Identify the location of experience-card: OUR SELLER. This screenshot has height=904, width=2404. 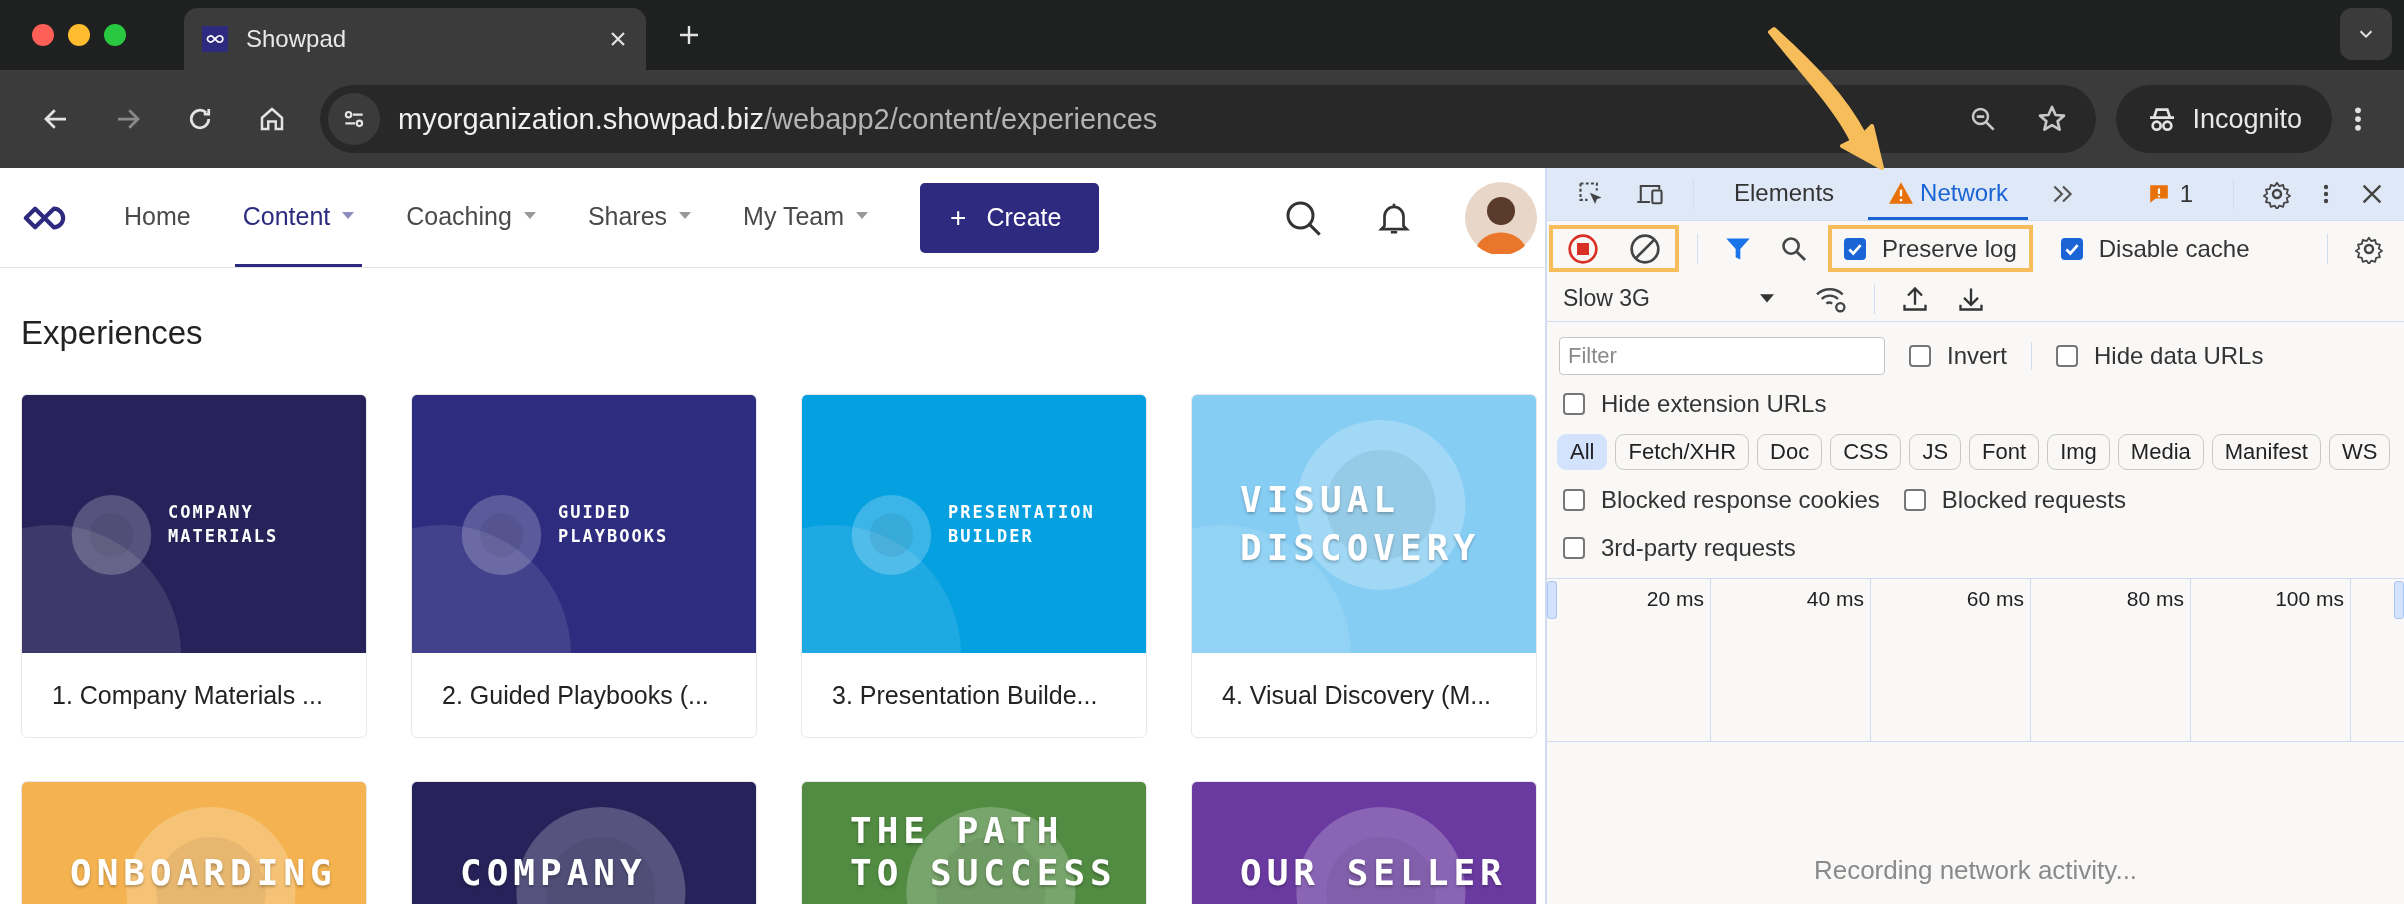
(1364, 842).